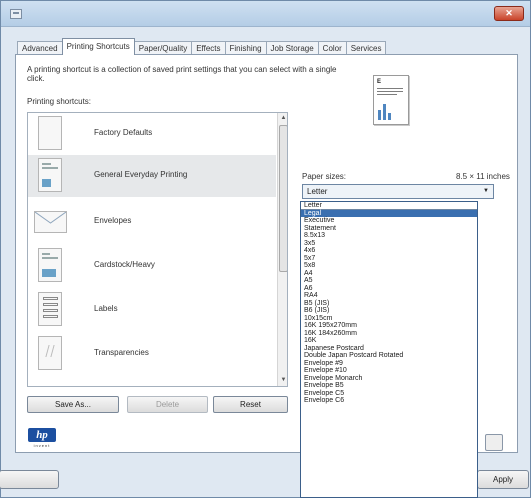 The width and height of the screenshot is (531, 498). I want to click on labels-icon, so click(50, 309).